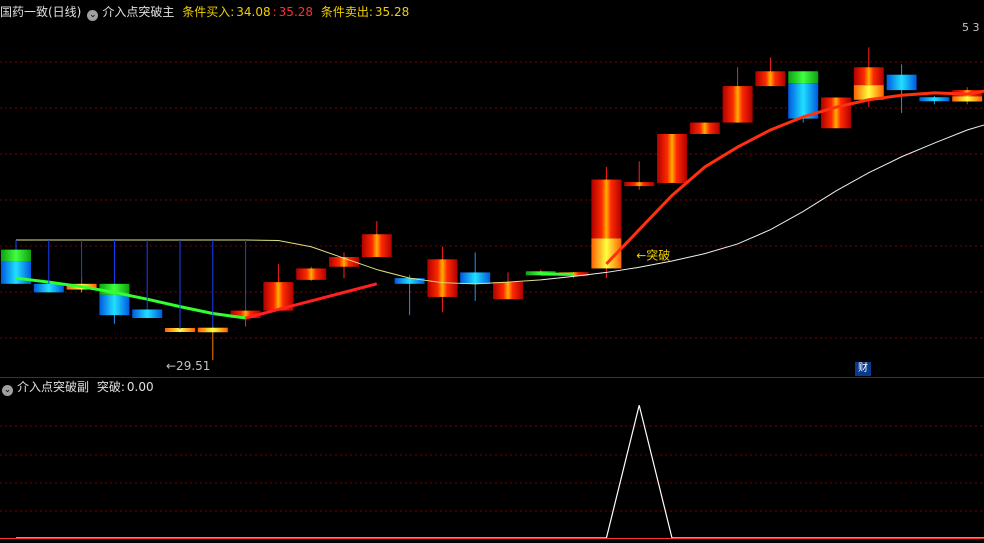  Describe the element at coordinates (971, 27) in the screenshot. I see `right-edge-text: 5 3` at that location.